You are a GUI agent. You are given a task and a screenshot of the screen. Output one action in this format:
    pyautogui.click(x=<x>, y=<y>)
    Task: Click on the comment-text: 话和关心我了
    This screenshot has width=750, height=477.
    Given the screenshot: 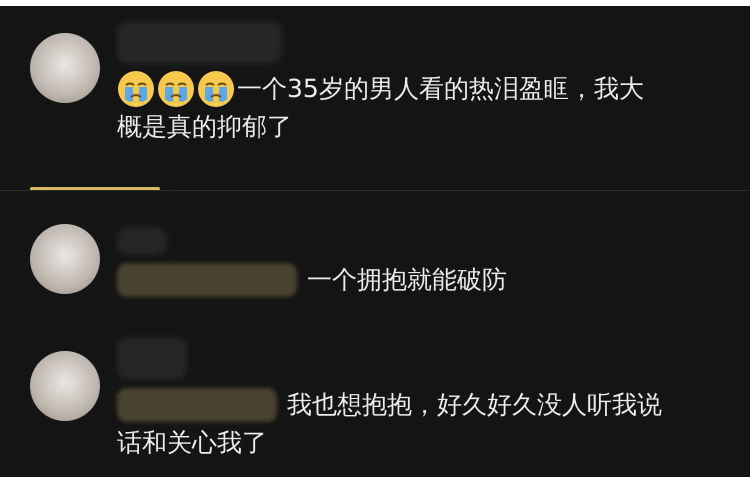 What is the action you would take?
    pyautogui.click(x=192, y=443)
    